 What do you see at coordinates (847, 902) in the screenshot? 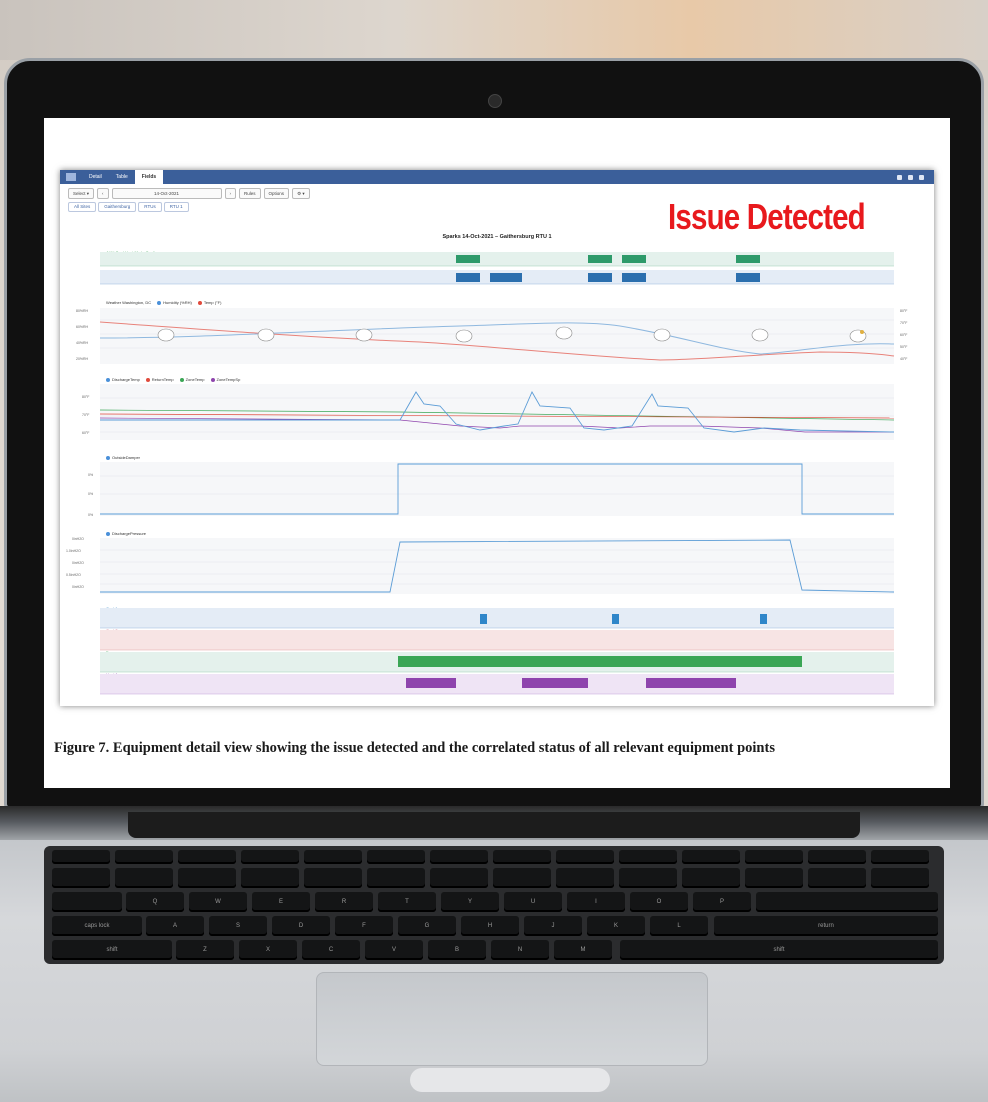
I see `bracket-keys` at bounding box center [847, 902].